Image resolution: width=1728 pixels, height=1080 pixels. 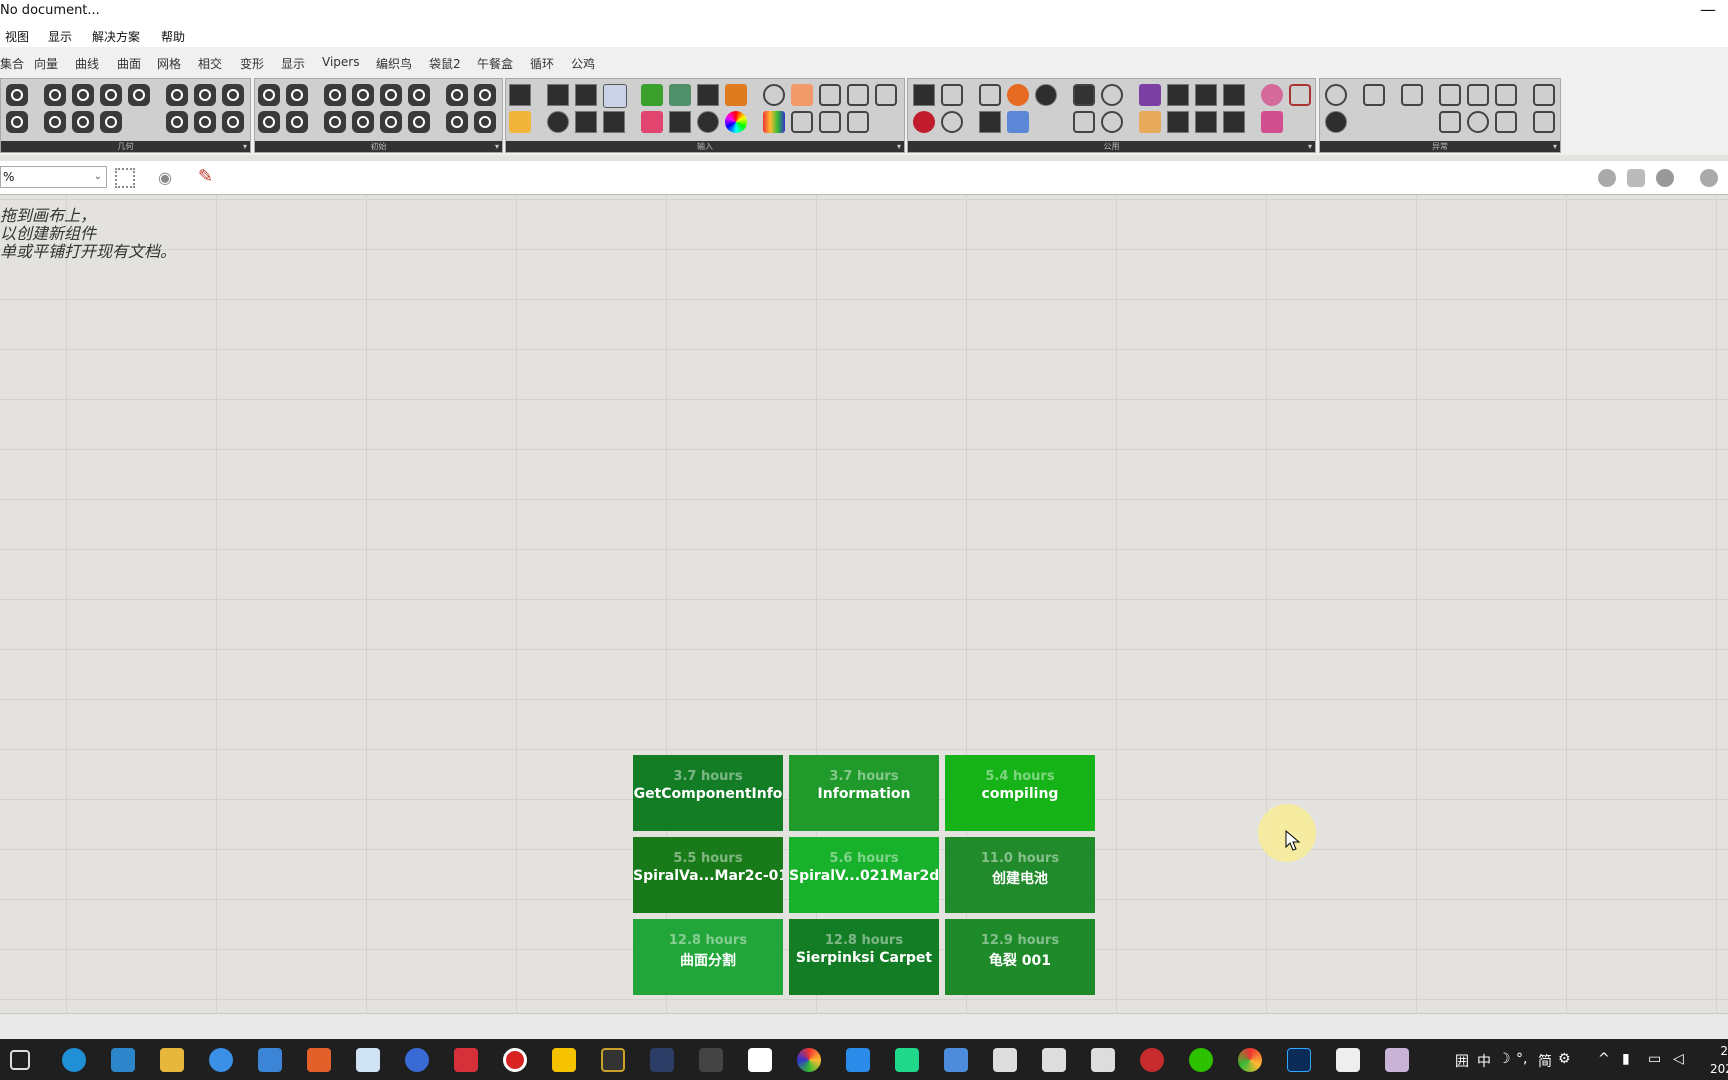 What do you see at coordinates (864, 957) in the screenshot?
I see `recent-file-tile: 12.8 hours Sierpinksi Carpet` at bounding box center [864, 957].